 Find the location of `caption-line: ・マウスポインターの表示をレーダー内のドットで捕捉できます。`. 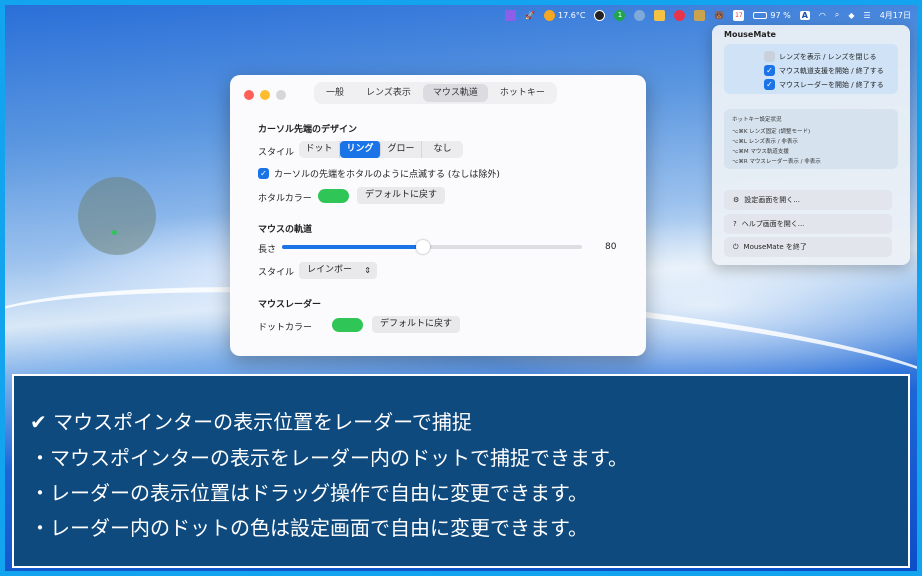

caption-line: ・マウスポインターの表示をレーダー内のドットで捕捉できます。 is located at coordinates (329, 458).